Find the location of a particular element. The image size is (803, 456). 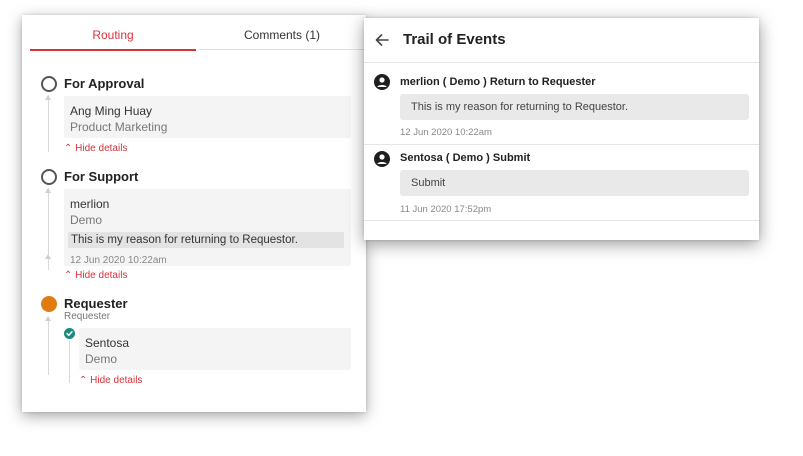

assignee-card: Sentosa Demo is located at coordinates (215, 349).